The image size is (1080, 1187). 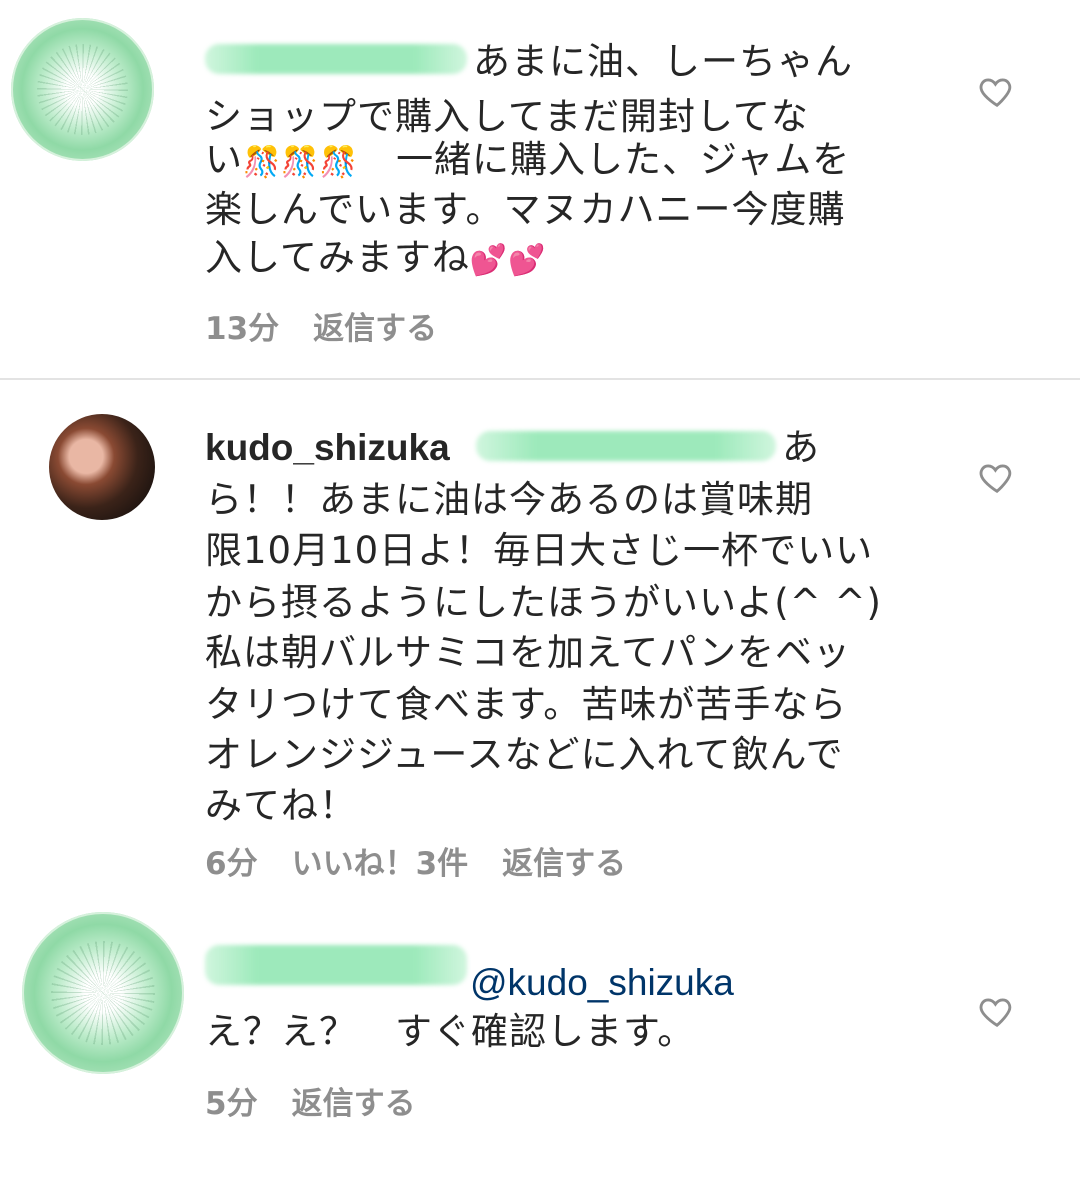 I want to click on comment-text-line: オレンジジュースなどに入れて飲んで, so click(x=524, y=754).